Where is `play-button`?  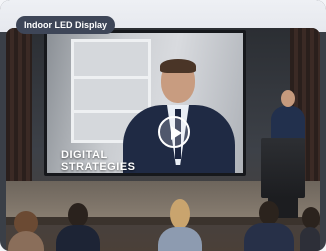 play-button is located at coordinates (174, 132).